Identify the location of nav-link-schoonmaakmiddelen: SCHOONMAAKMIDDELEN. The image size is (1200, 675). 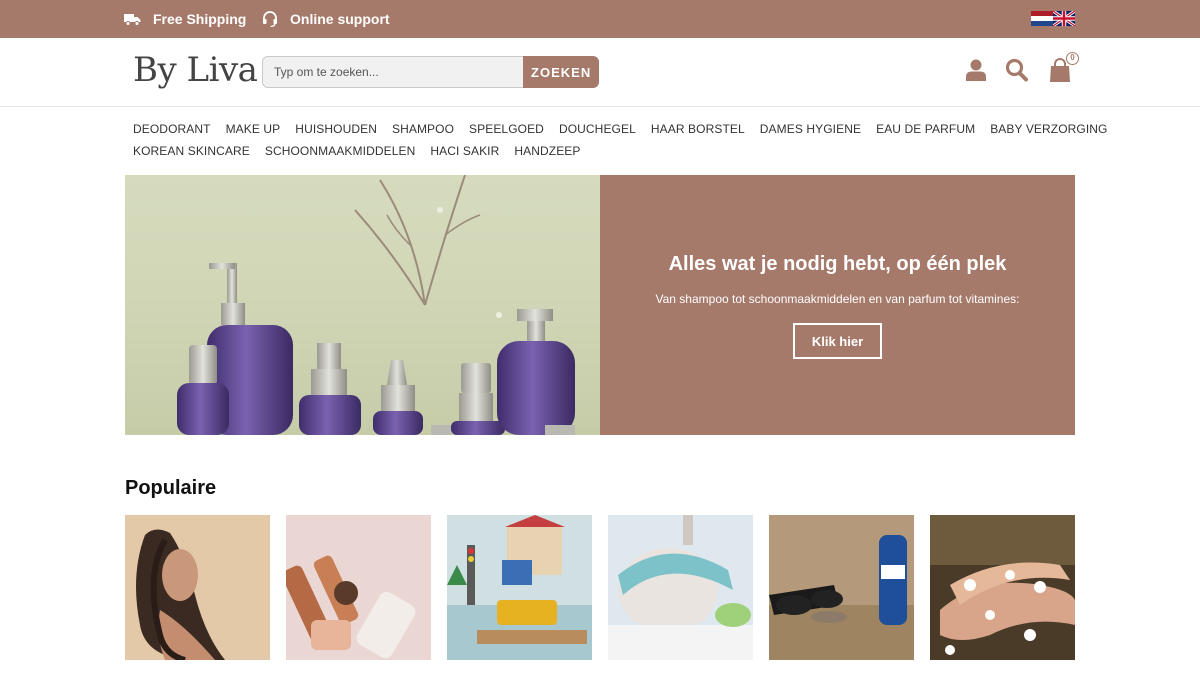
(340, 151).